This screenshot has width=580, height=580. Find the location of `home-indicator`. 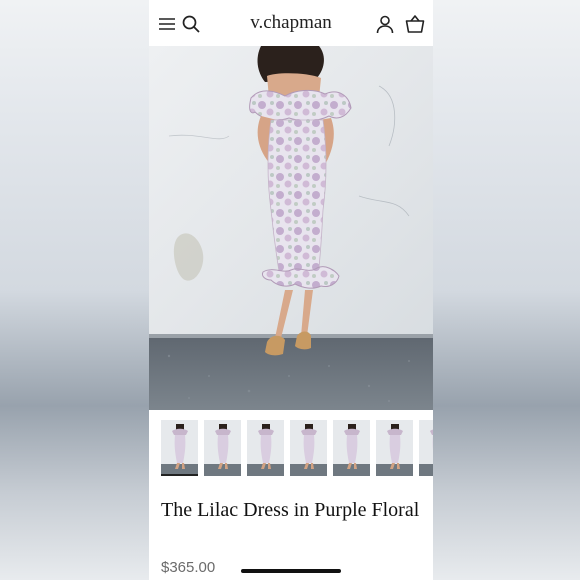

home-indicator is located at coordinates (291, 571).